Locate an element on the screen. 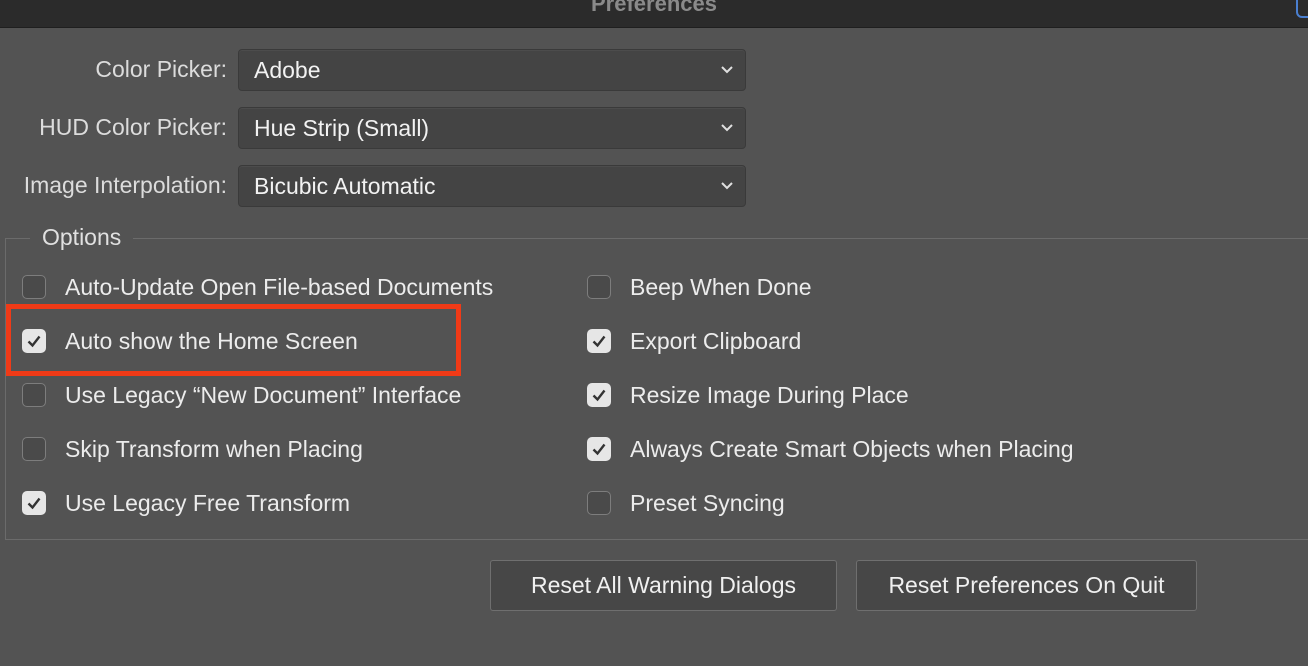 The width and height of the screenshot is (1308, 666). checkbox-beep-when-done: Beep When Done is located at coordinates (699, 287).